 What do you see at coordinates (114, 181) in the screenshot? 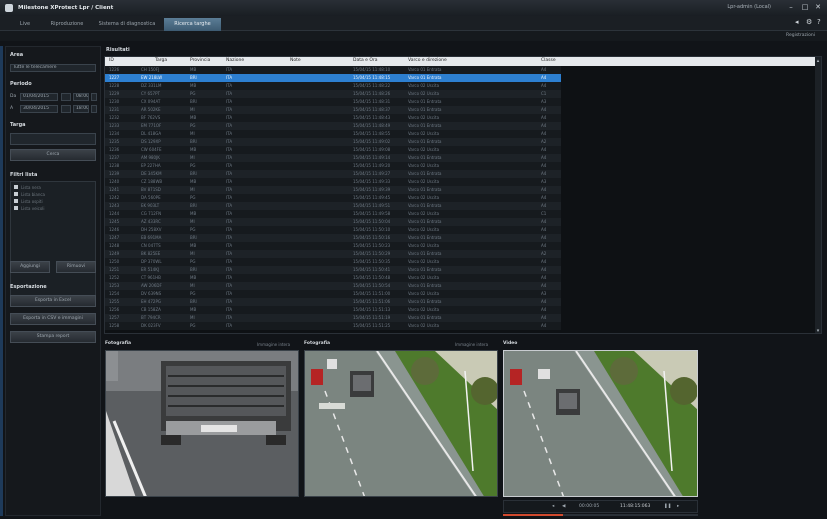
I see `cell-id: 1240` at bounding box center [114, 181].